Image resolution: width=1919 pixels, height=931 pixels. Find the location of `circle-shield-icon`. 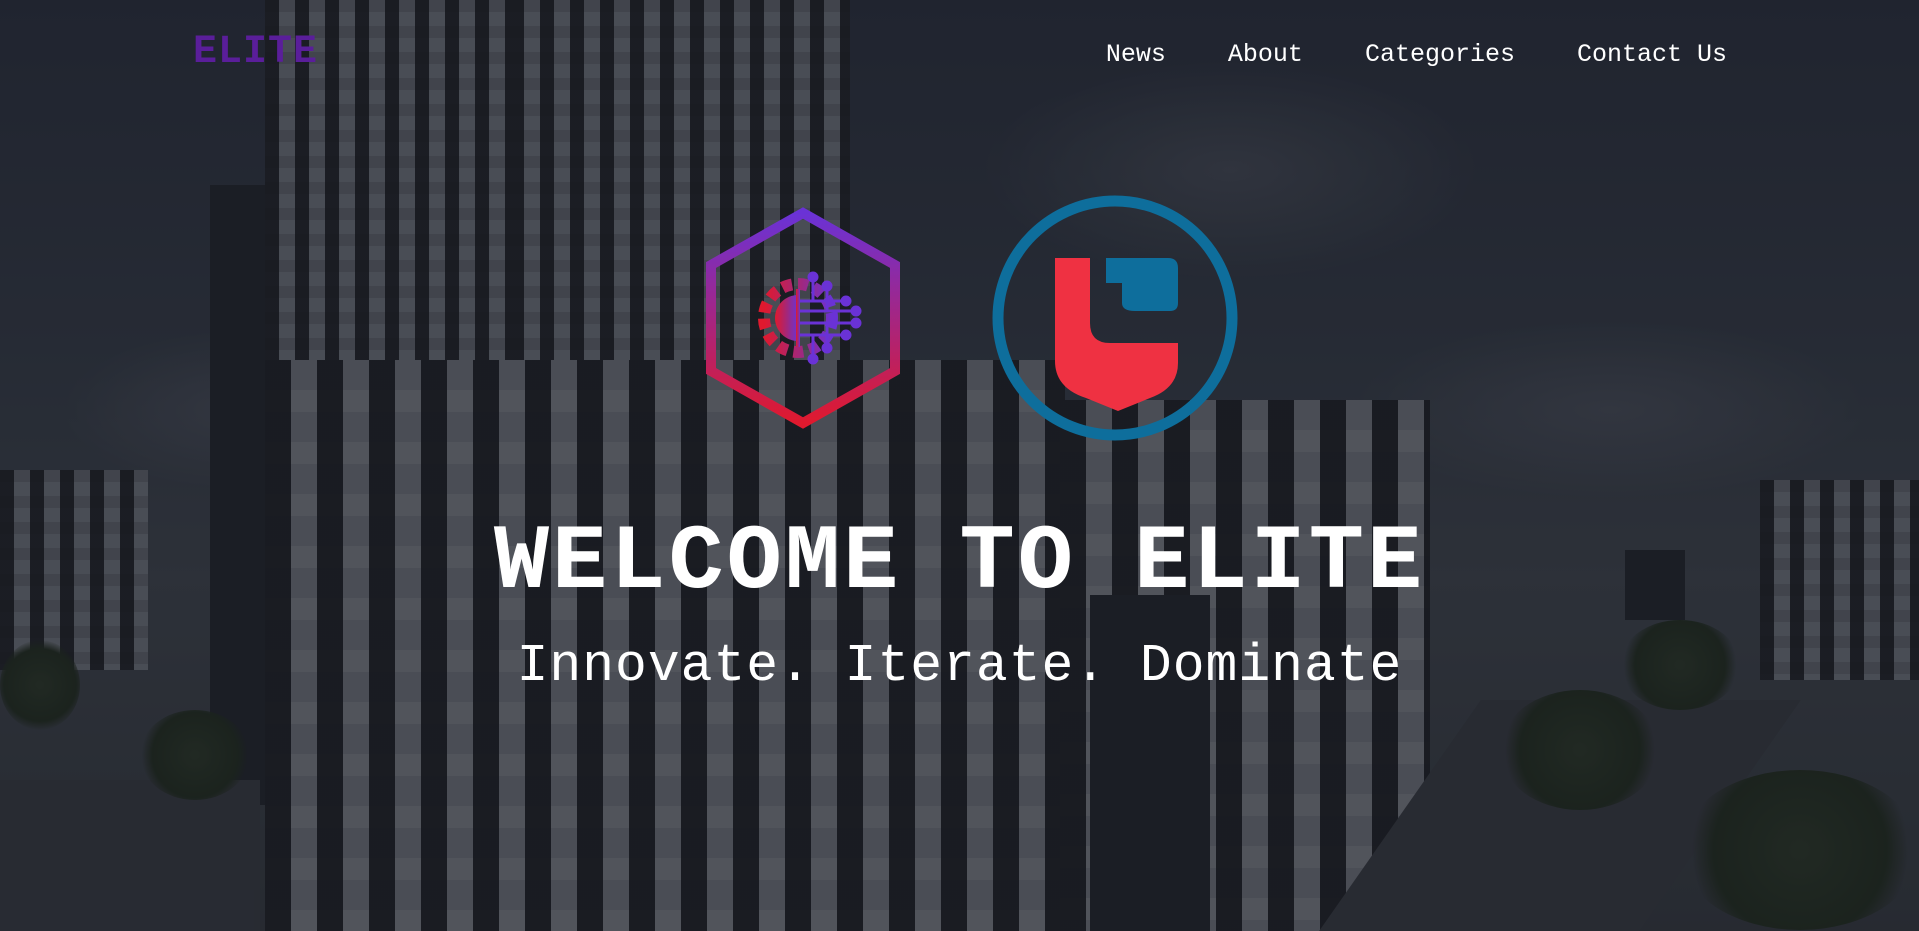

circle-shield-icon is located at coordinates (1115, 318).